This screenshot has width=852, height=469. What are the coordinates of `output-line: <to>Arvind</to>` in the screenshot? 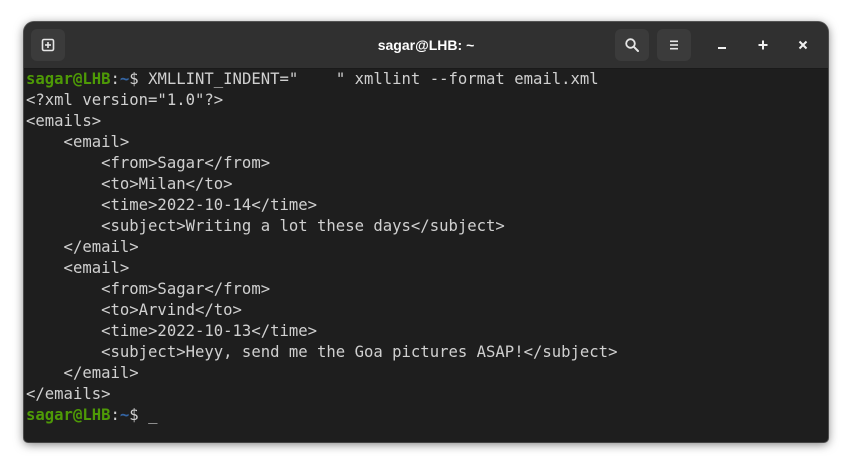 It's located at (134, 310).